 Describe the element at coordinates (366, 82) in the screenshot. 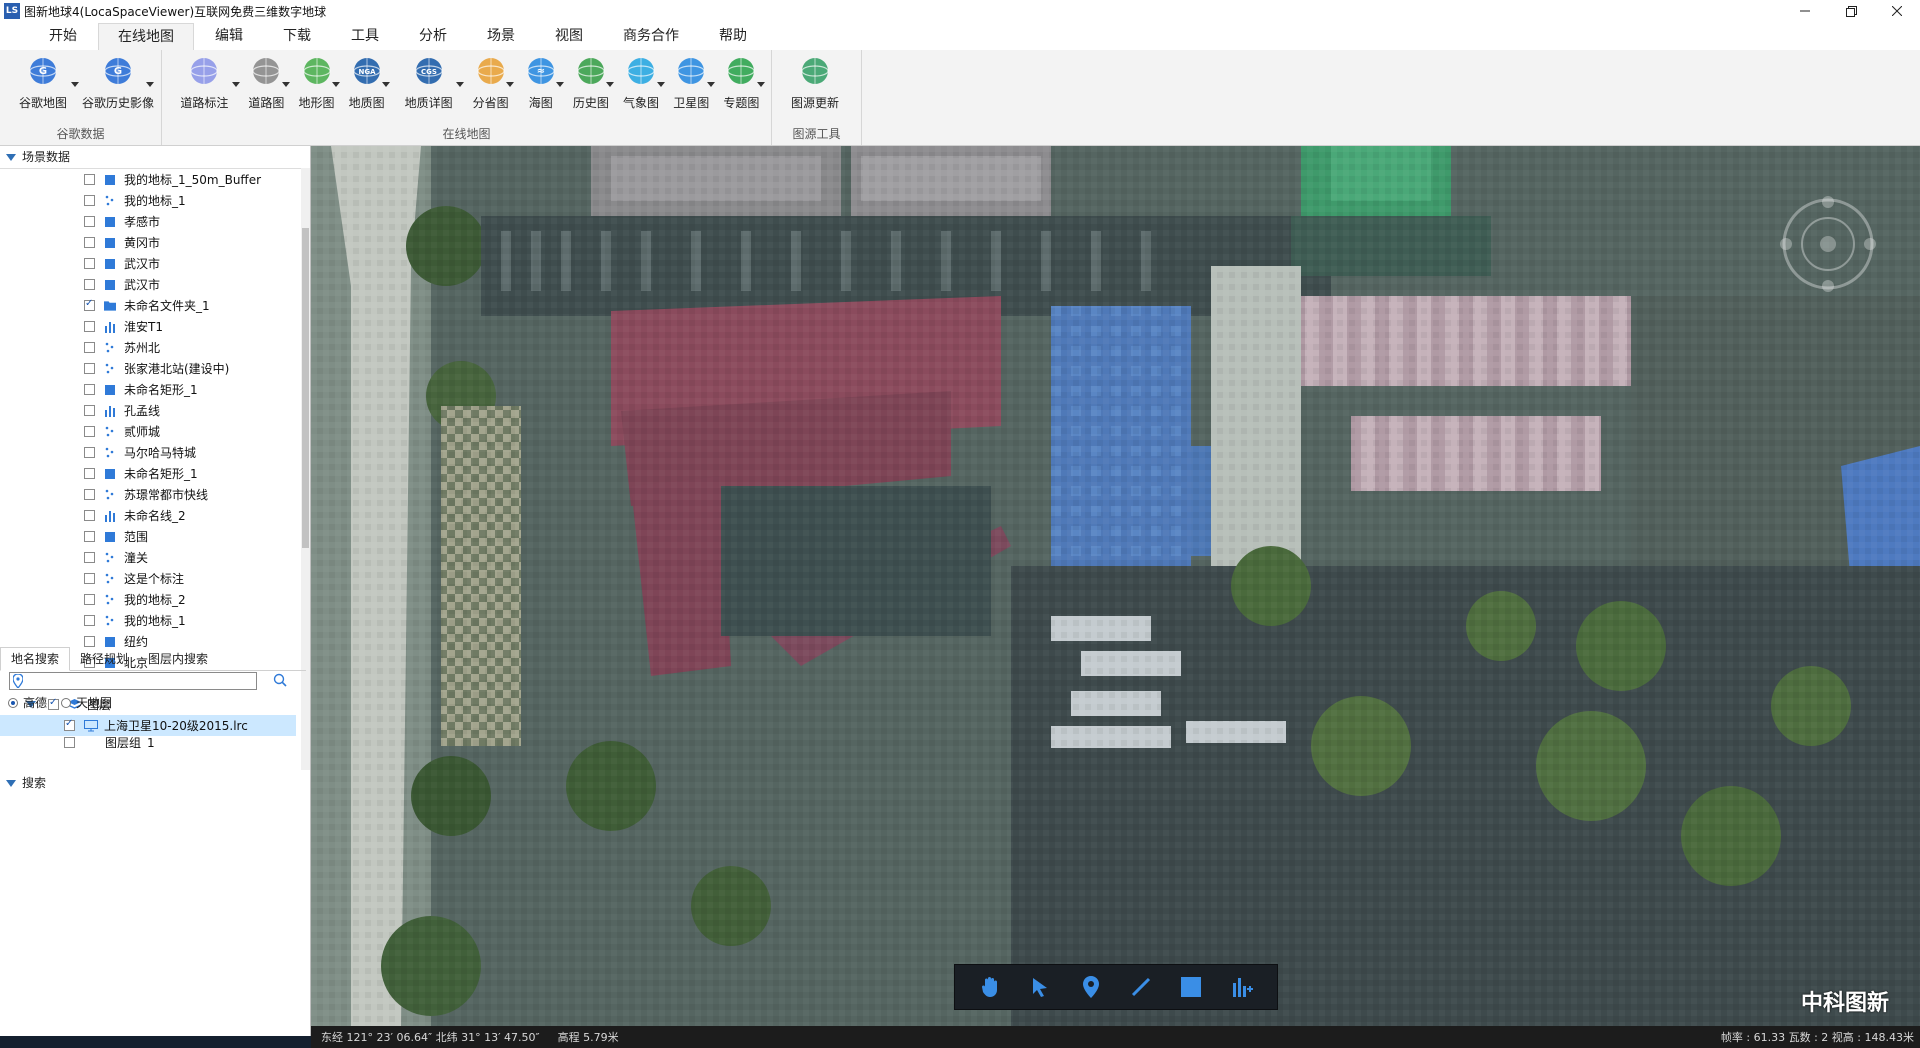

I see `ribbon-button-1-3: NGA 地质图` at that location.